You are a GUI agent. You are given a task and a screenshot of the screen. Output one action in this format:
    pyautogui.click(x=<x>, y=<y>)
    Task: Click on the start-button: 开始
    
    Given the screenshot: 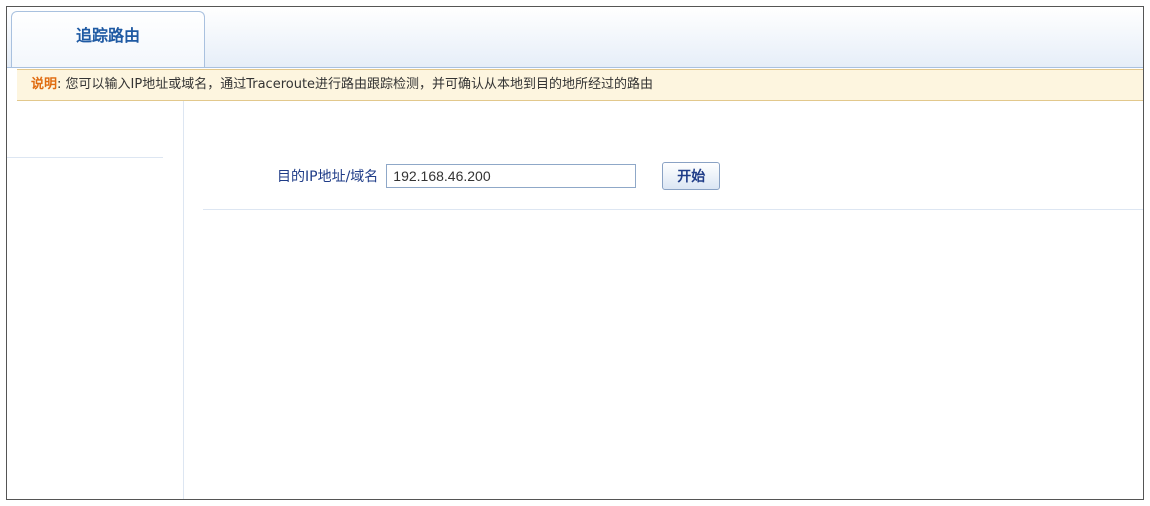 What is the action you would take?
    pyautogui.click(x=691, y=176)
    